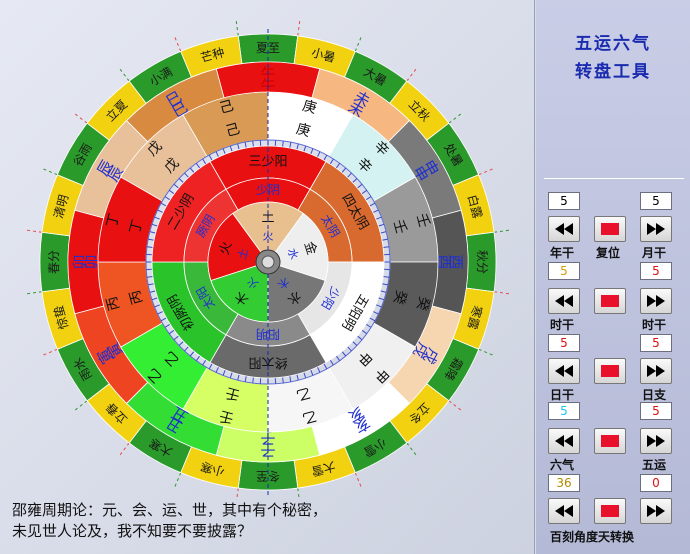 Image resolution: width=690 pixels, height=554 pixels. Describe the element at coordinates (656, 371) in the screenshot. I see `ri-gan-next-button` at that location.